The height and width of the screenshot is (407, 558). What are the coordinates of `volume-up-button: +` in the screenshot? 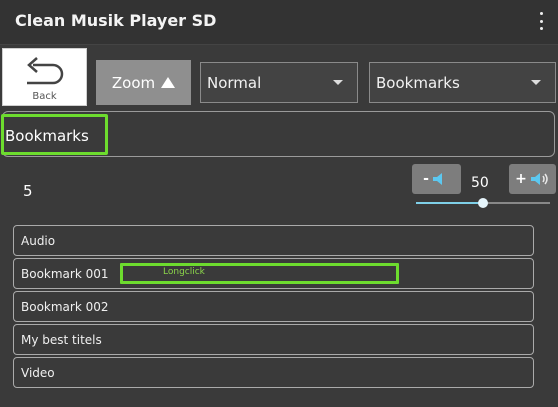 It's located at (532, 179).